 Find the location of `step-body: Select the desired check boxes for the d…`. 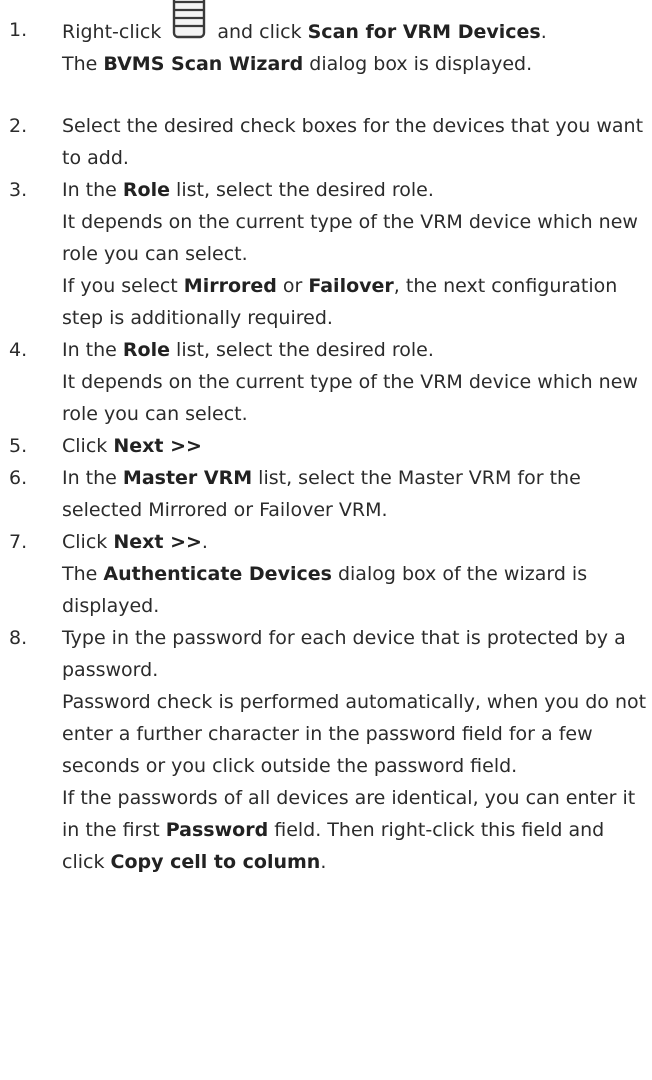

step-body: Select the desired check boxes for the d… is located at coordinates (355, 142).